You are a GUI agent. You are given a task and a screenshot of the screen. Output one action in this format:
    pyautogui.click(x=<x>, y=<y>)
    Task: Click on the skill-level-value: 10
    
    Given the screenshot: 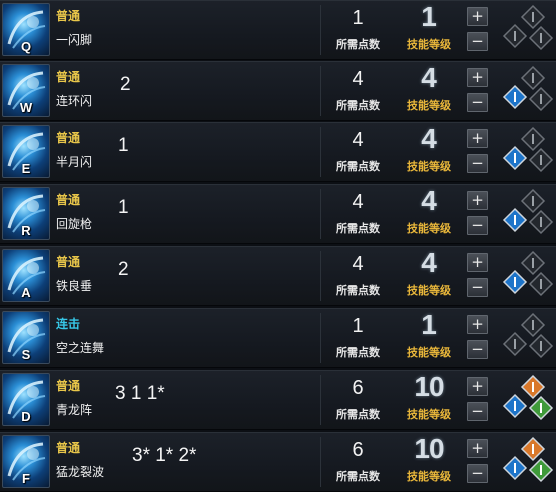 What is the action you would take?
    pyautogui.click(x=429, y=386)
    